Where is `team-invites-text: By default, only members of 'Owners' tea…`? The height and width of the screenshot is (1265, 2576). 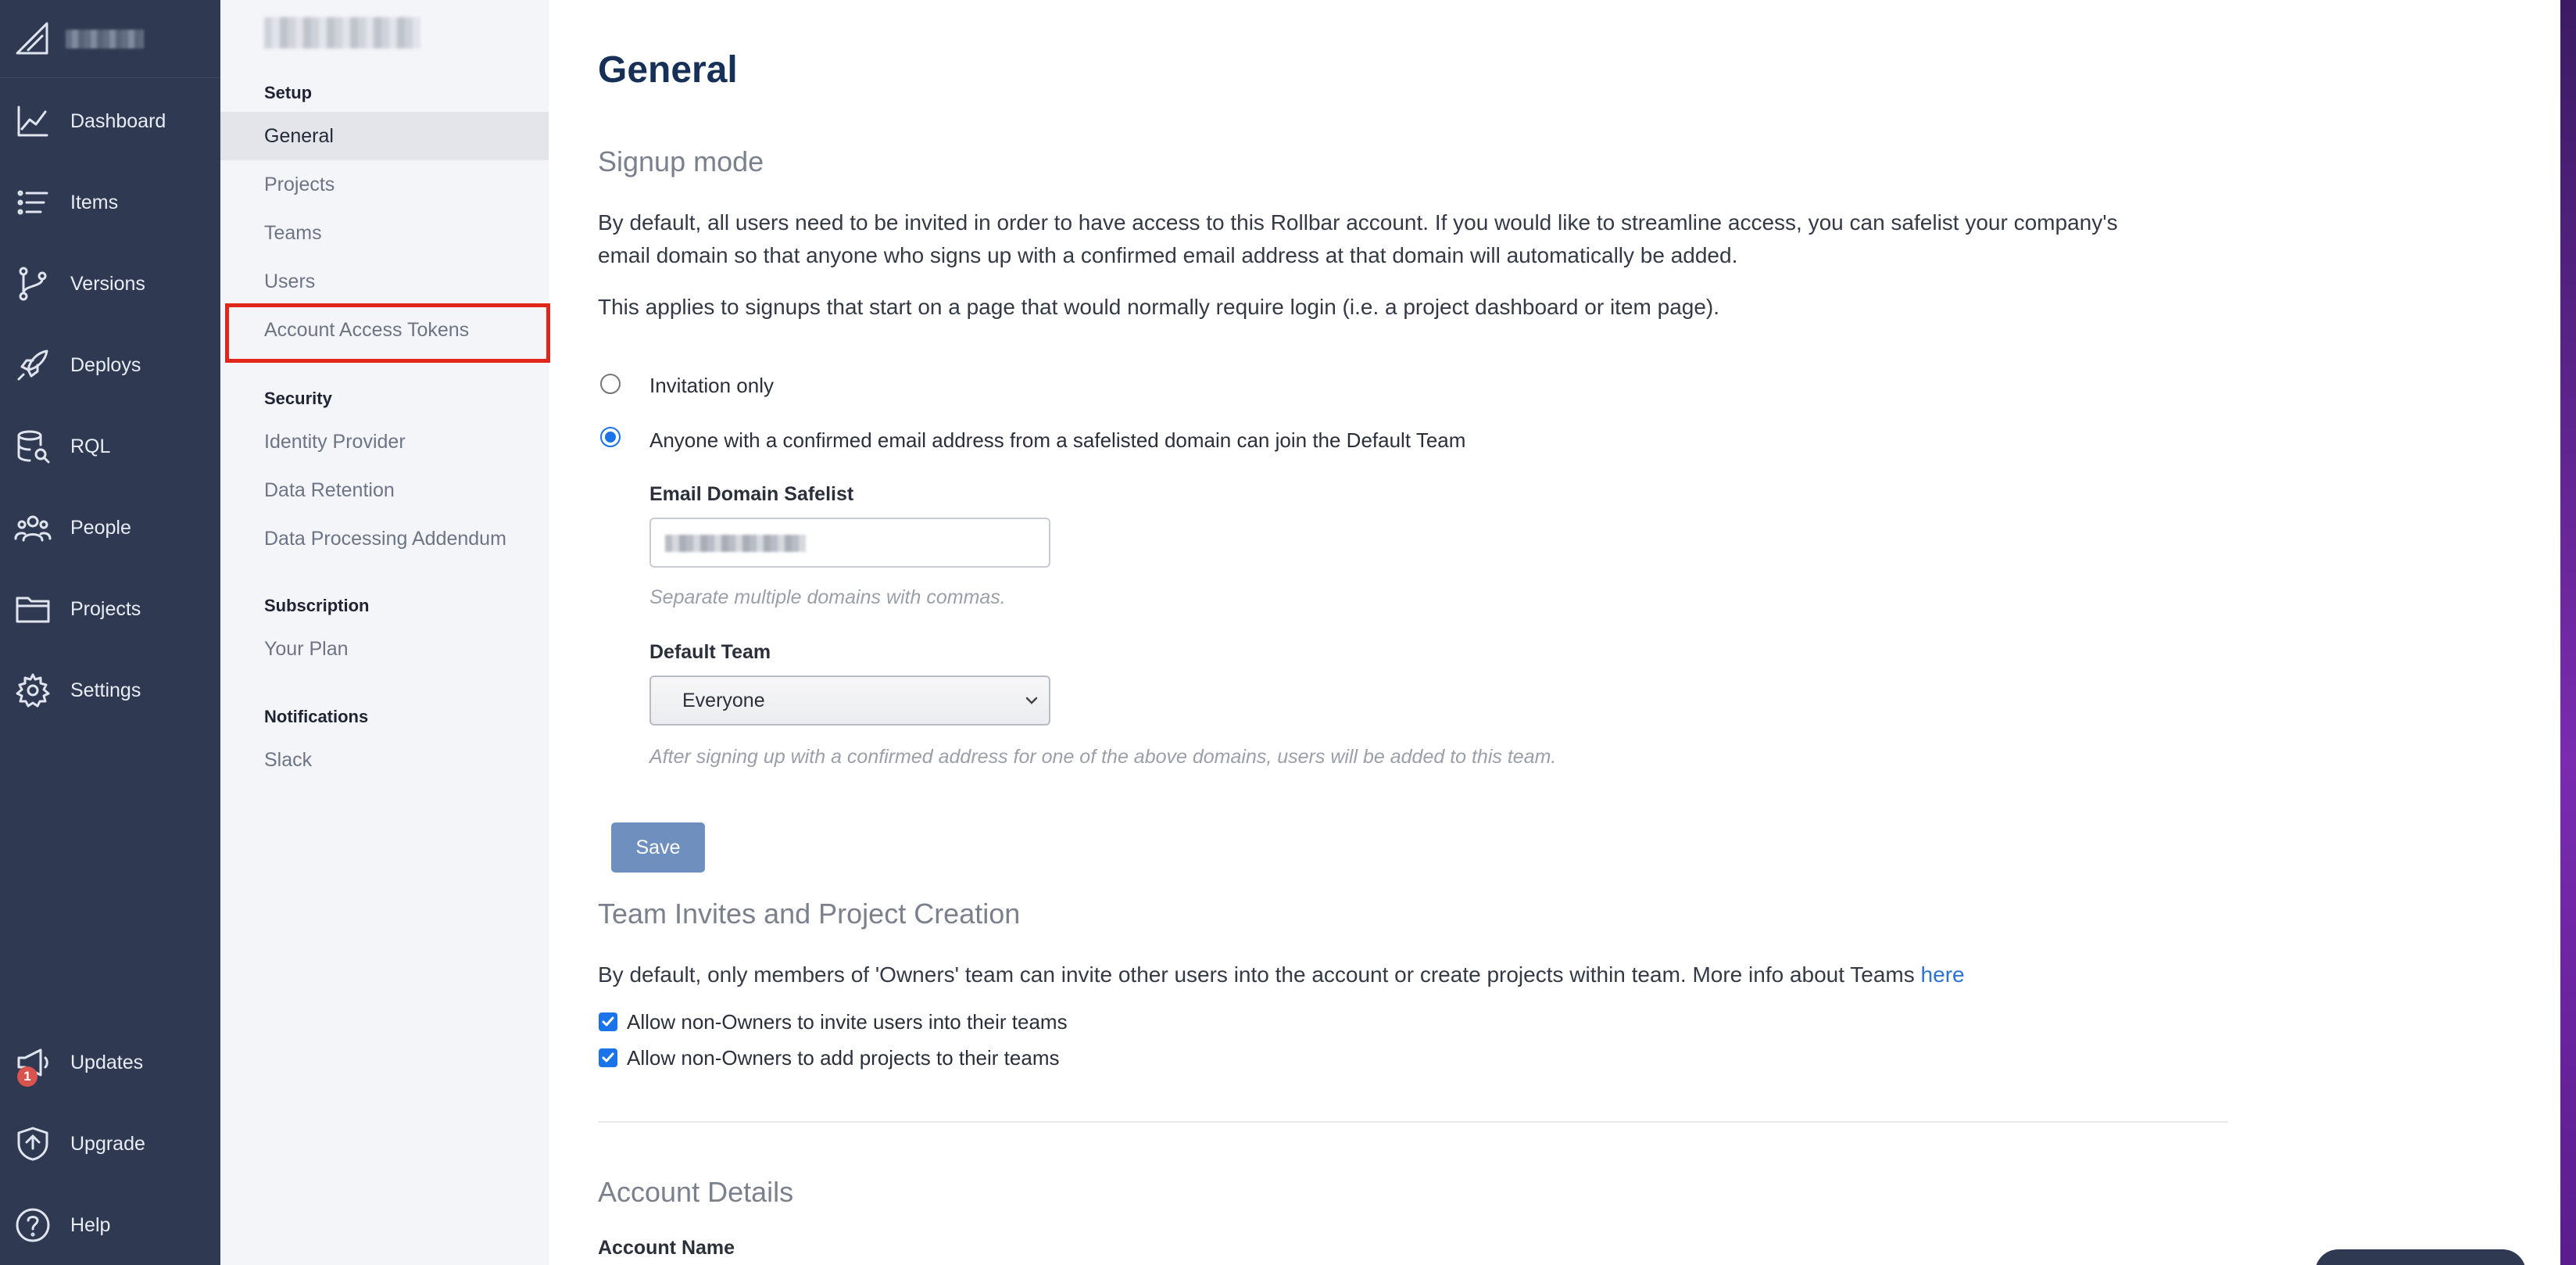
team-invites-text: By default, only members of 'Owners' tea… is located at coordinates (1259, 974).